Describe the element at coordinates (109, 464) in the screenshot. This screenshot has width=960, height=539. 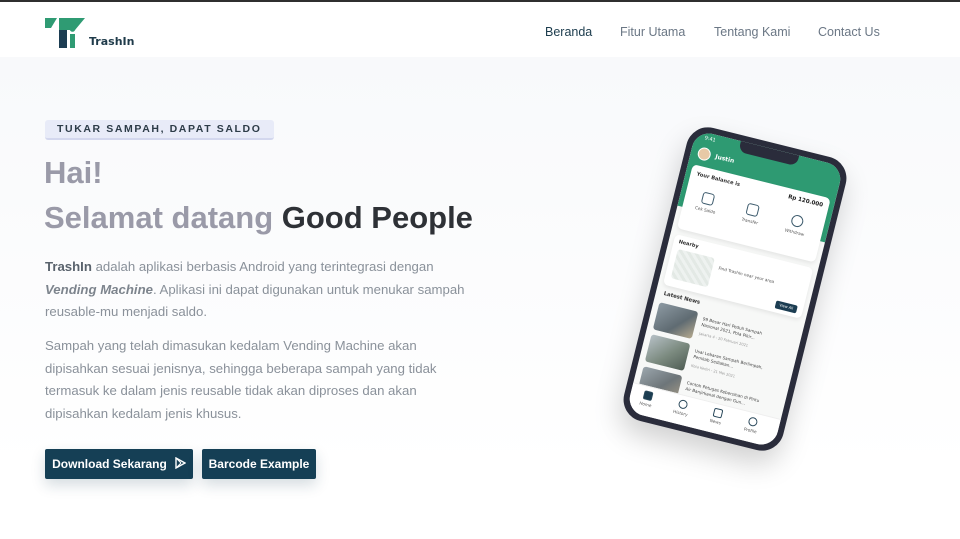
I see `download-button-label: Download Sekarang` at that location.